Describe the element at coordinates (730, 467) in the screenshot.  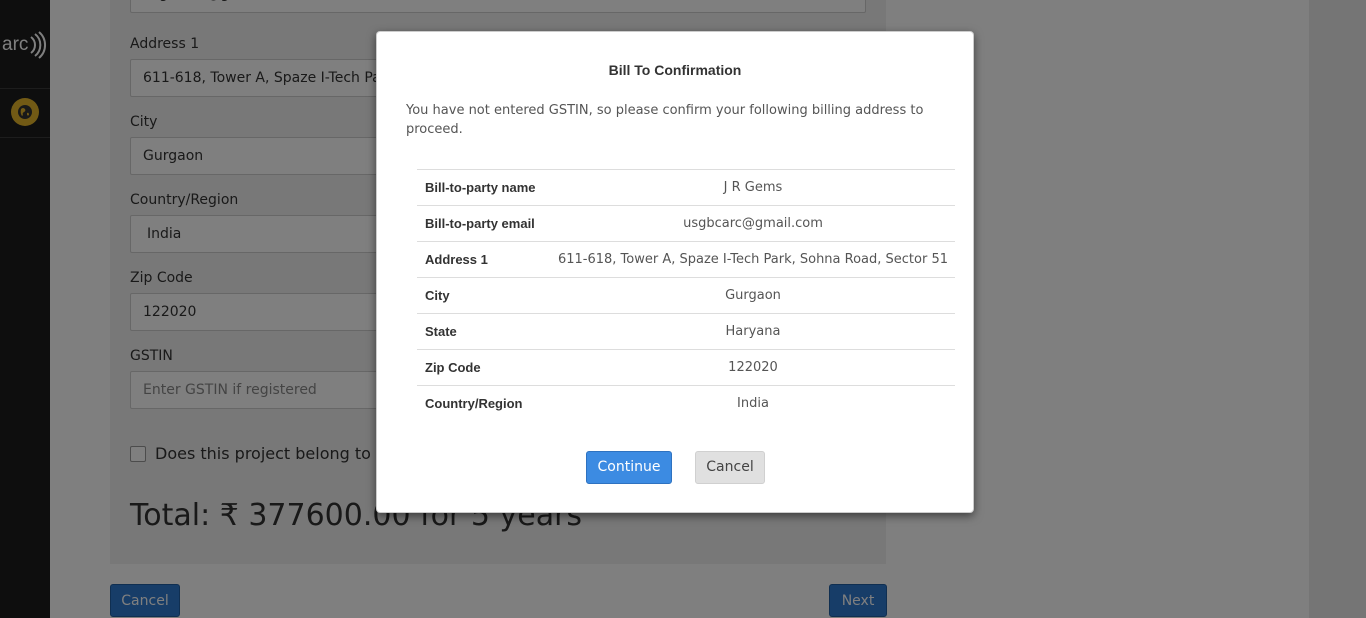
I see `modal-cancel-button: Cancel` at that location.